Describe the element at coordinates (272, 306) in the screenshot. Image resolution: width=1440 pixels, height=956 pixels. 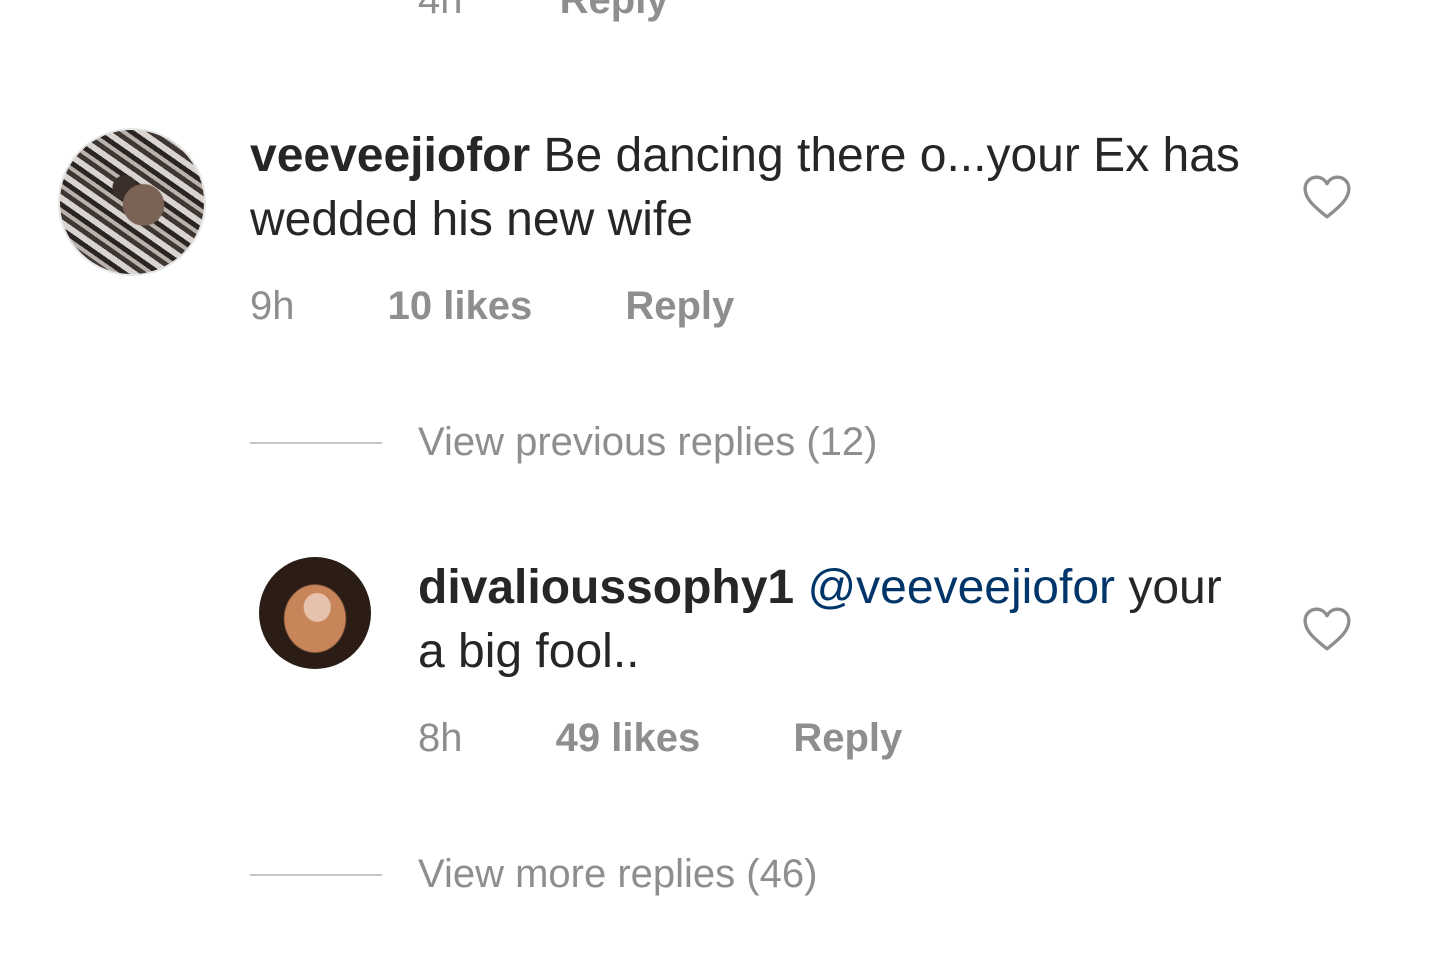
I see `comment-time: 9h` at that location.